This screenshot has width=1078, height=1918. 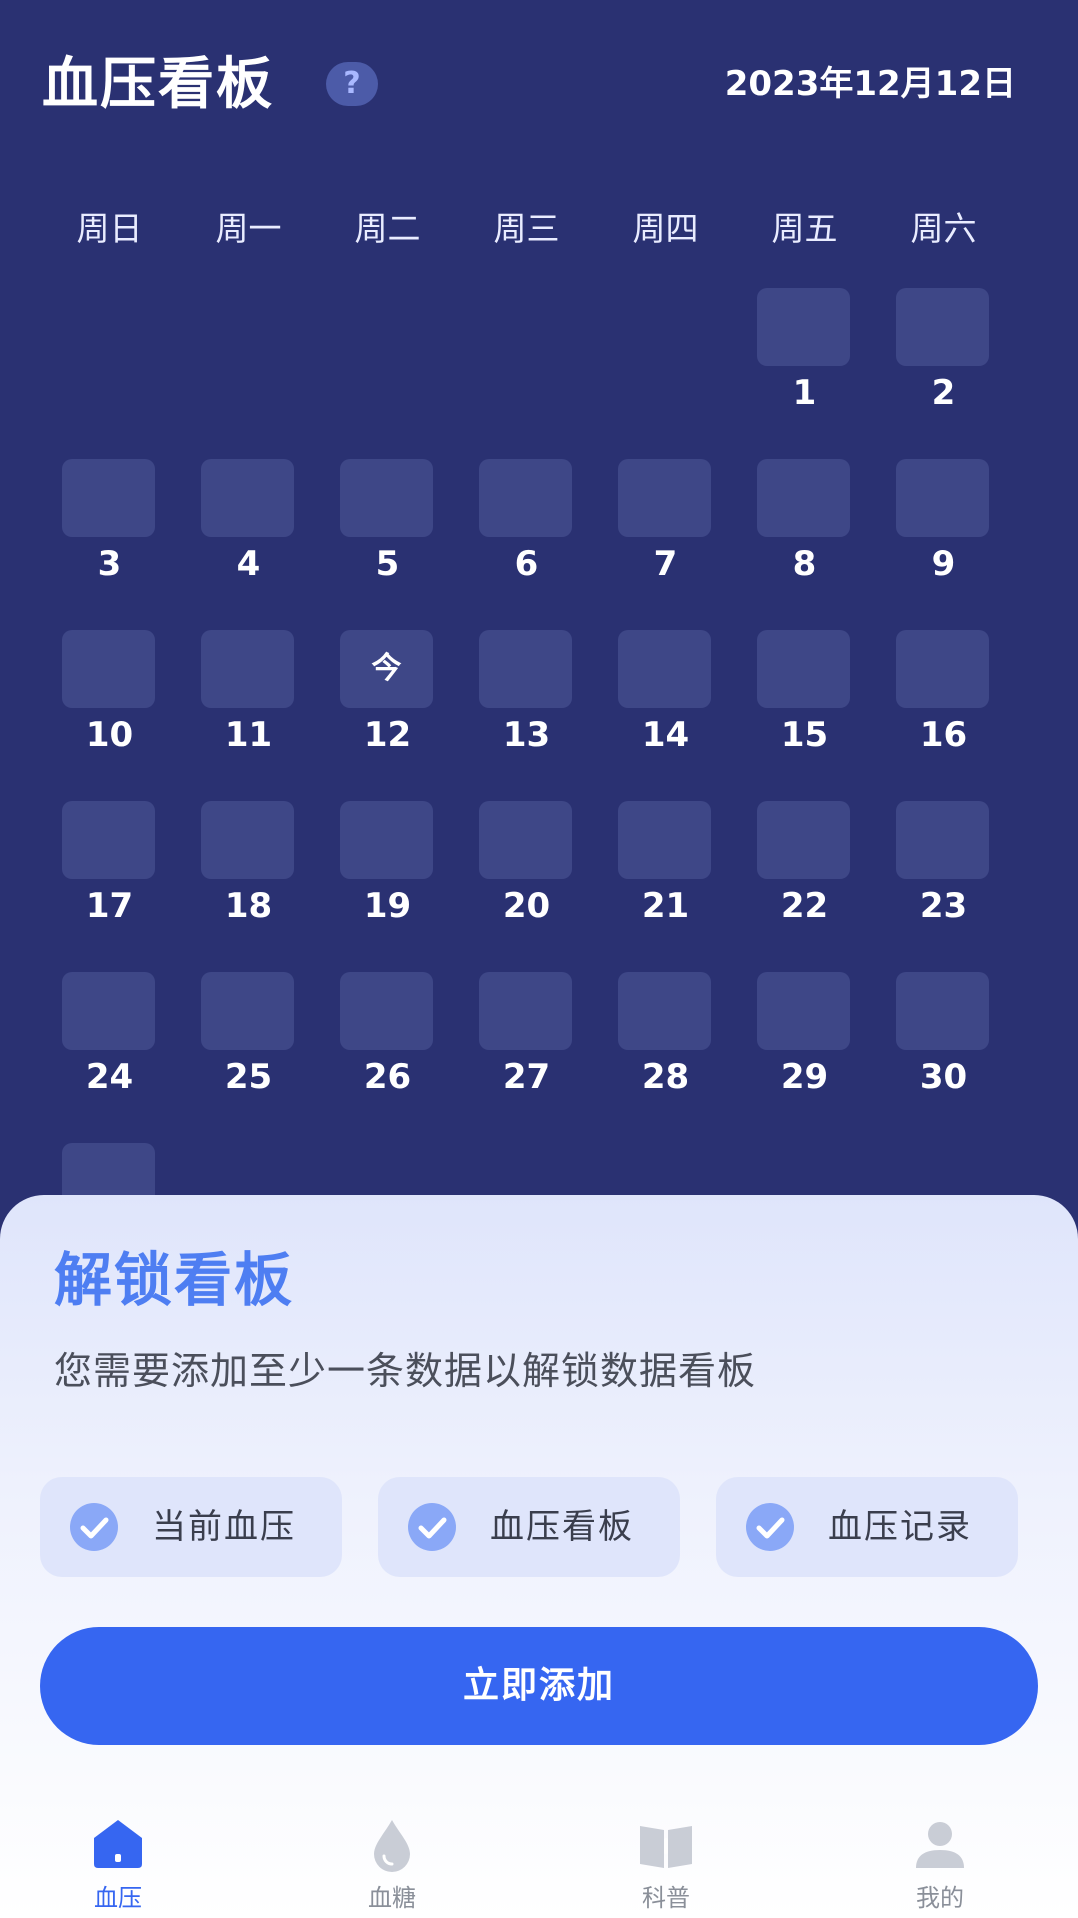 I want to click on weekday-label: 周五, so click(x=804, y=228).